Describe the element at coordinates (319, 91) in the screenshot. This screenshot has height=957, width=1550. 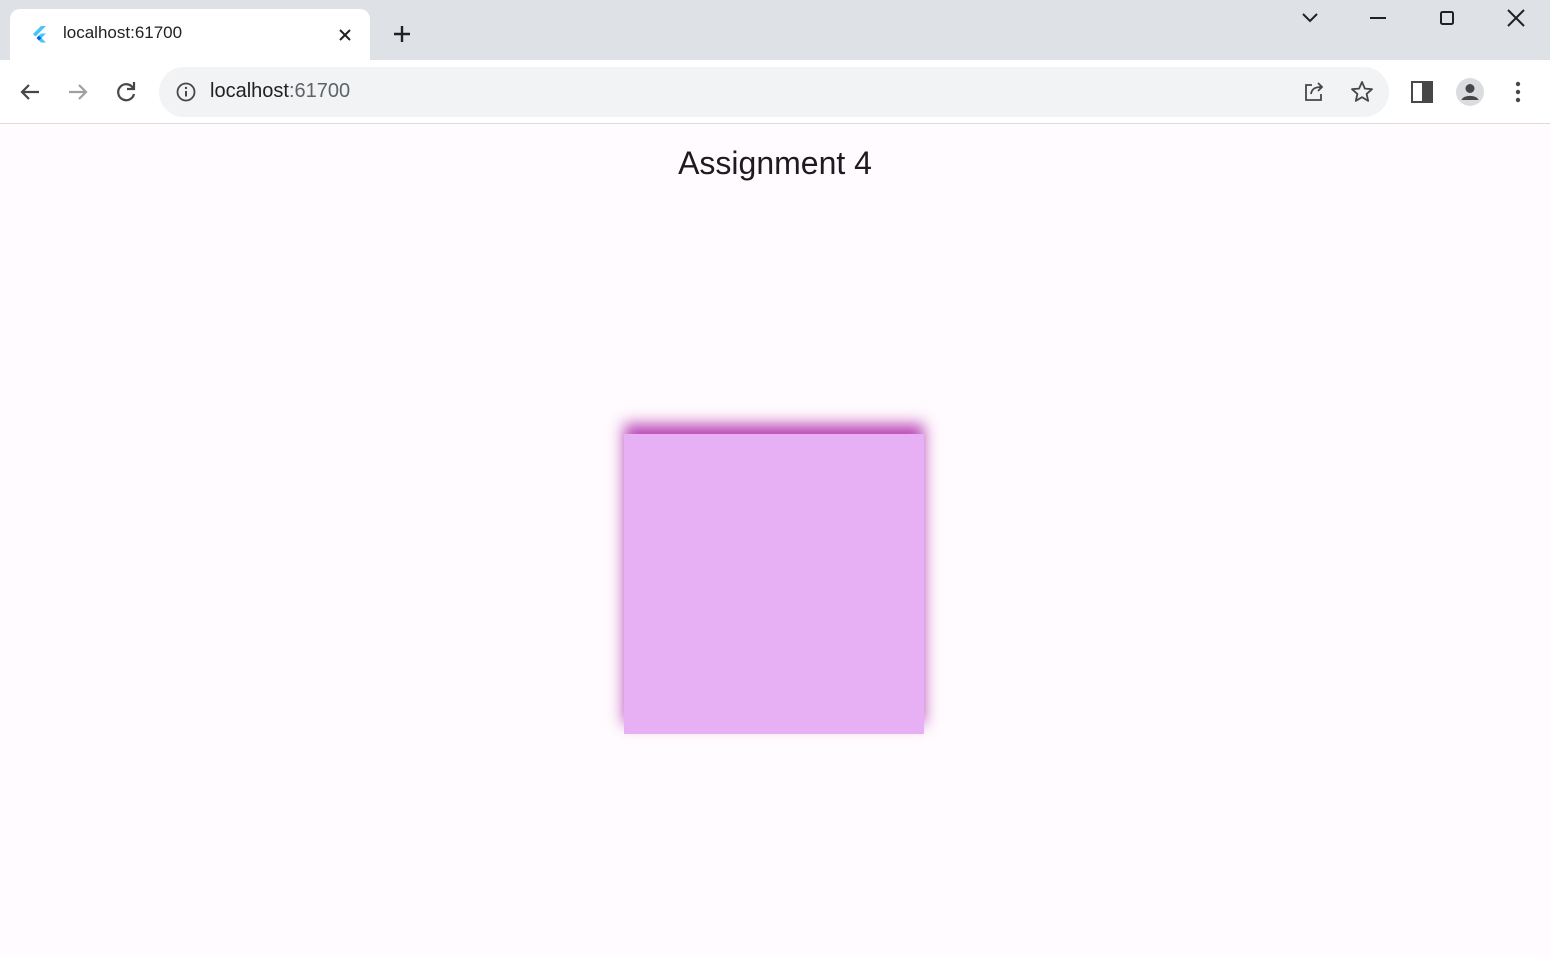
I see `url-port: :61700` at that location.